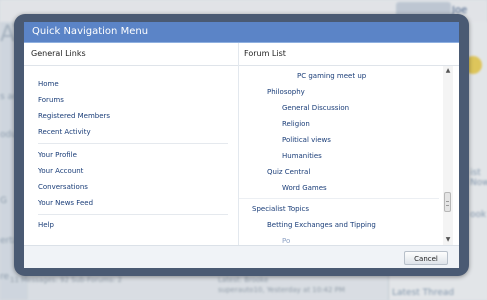 This screenshot has width=487, height=300. I want to click on forum-item: Specialist Topics, so click(280, 209).